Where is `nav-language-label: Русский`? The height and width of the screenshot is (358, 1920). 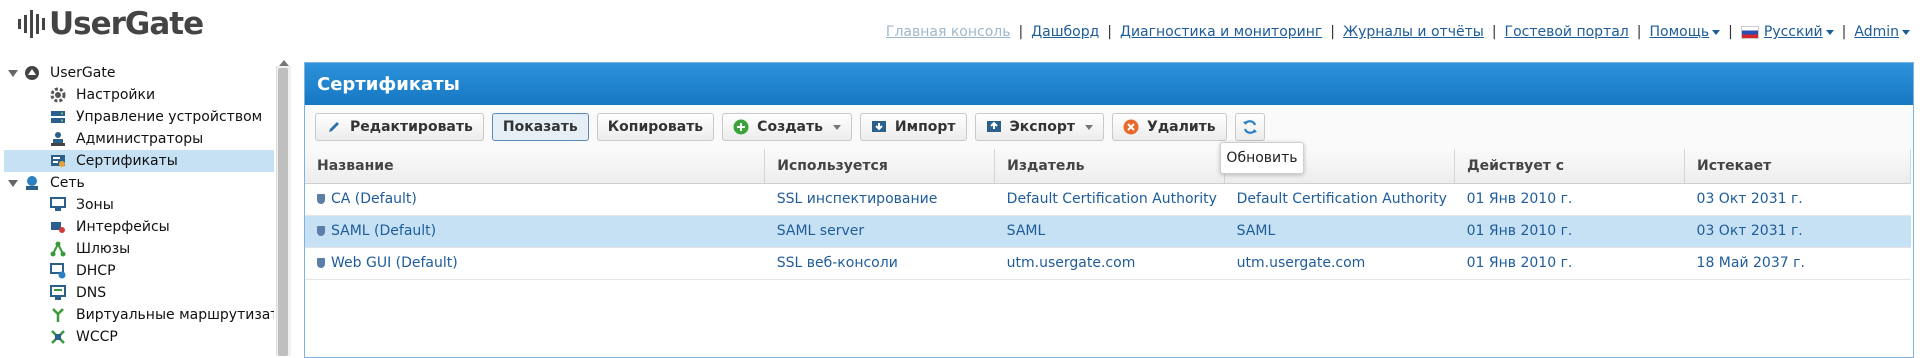 nav-language-label: Русский is located at coordinates (1793, 32).